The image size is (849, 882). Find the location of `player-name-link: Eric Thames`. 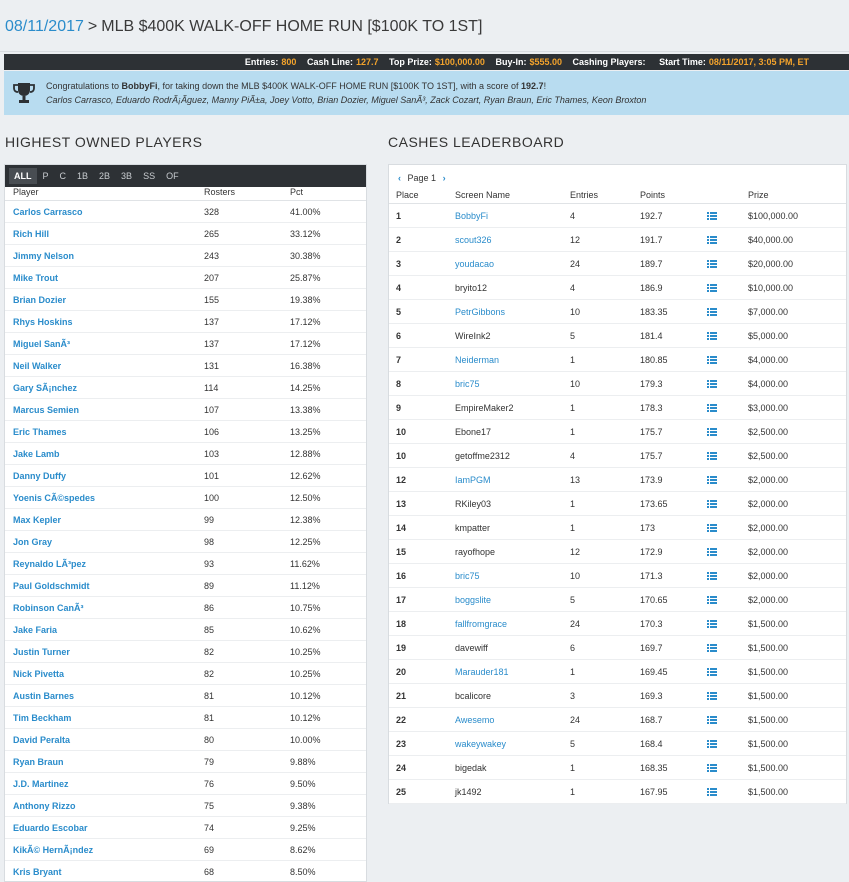

player-name-link: Eric Thames is located at coordinates (40, 432).